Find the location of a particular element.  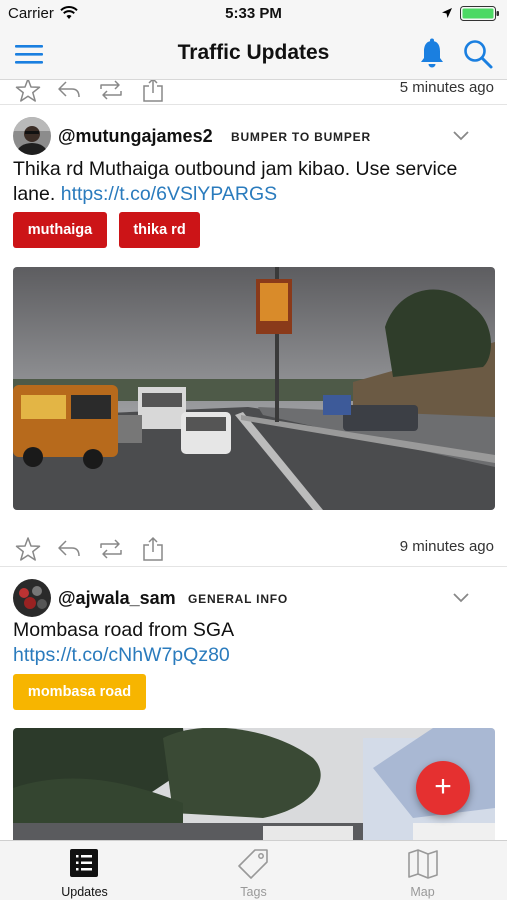

tab-tags: Tags is located at coordinates (253, 870).